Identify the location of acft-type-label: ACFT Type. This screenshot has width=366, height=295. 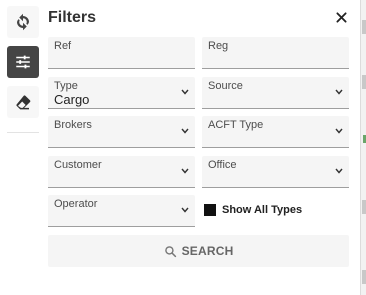
(236, 125).